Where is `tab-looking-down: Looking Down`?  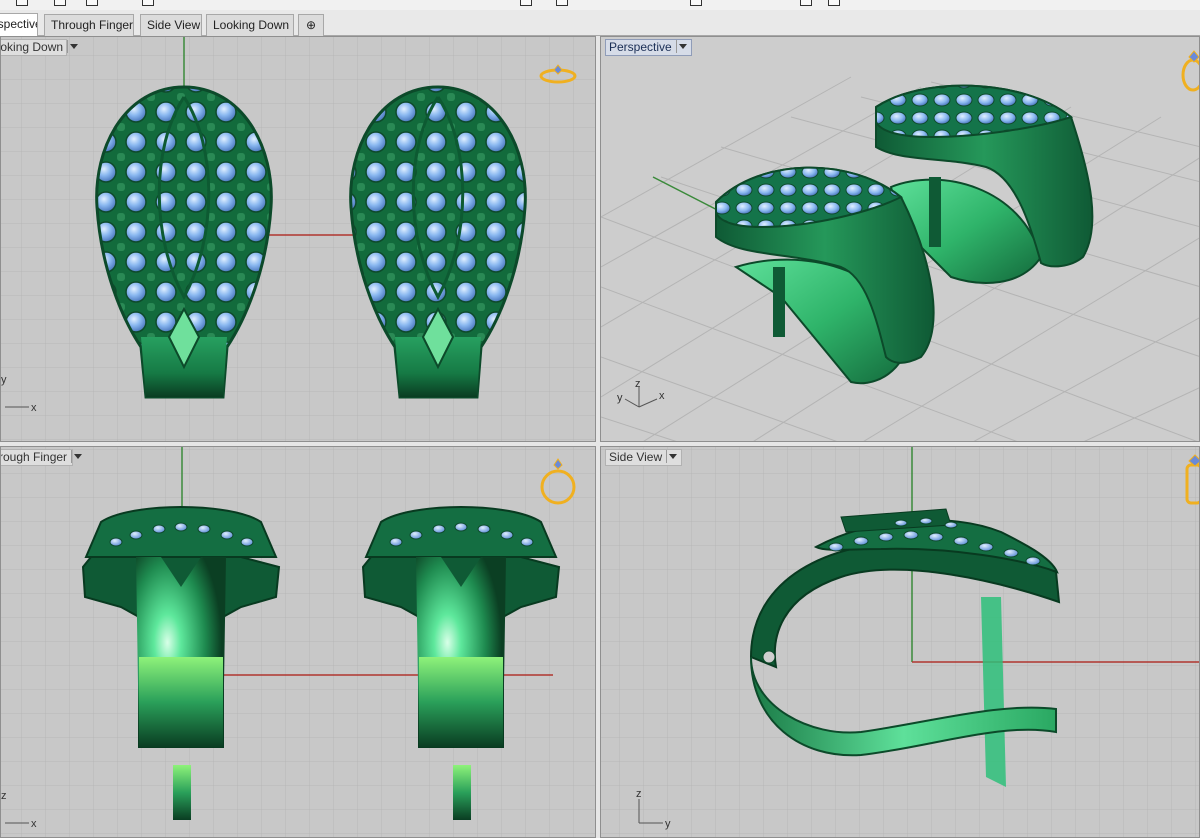 tab-looking-down: Looking Down is located at coordinates (250, 25).